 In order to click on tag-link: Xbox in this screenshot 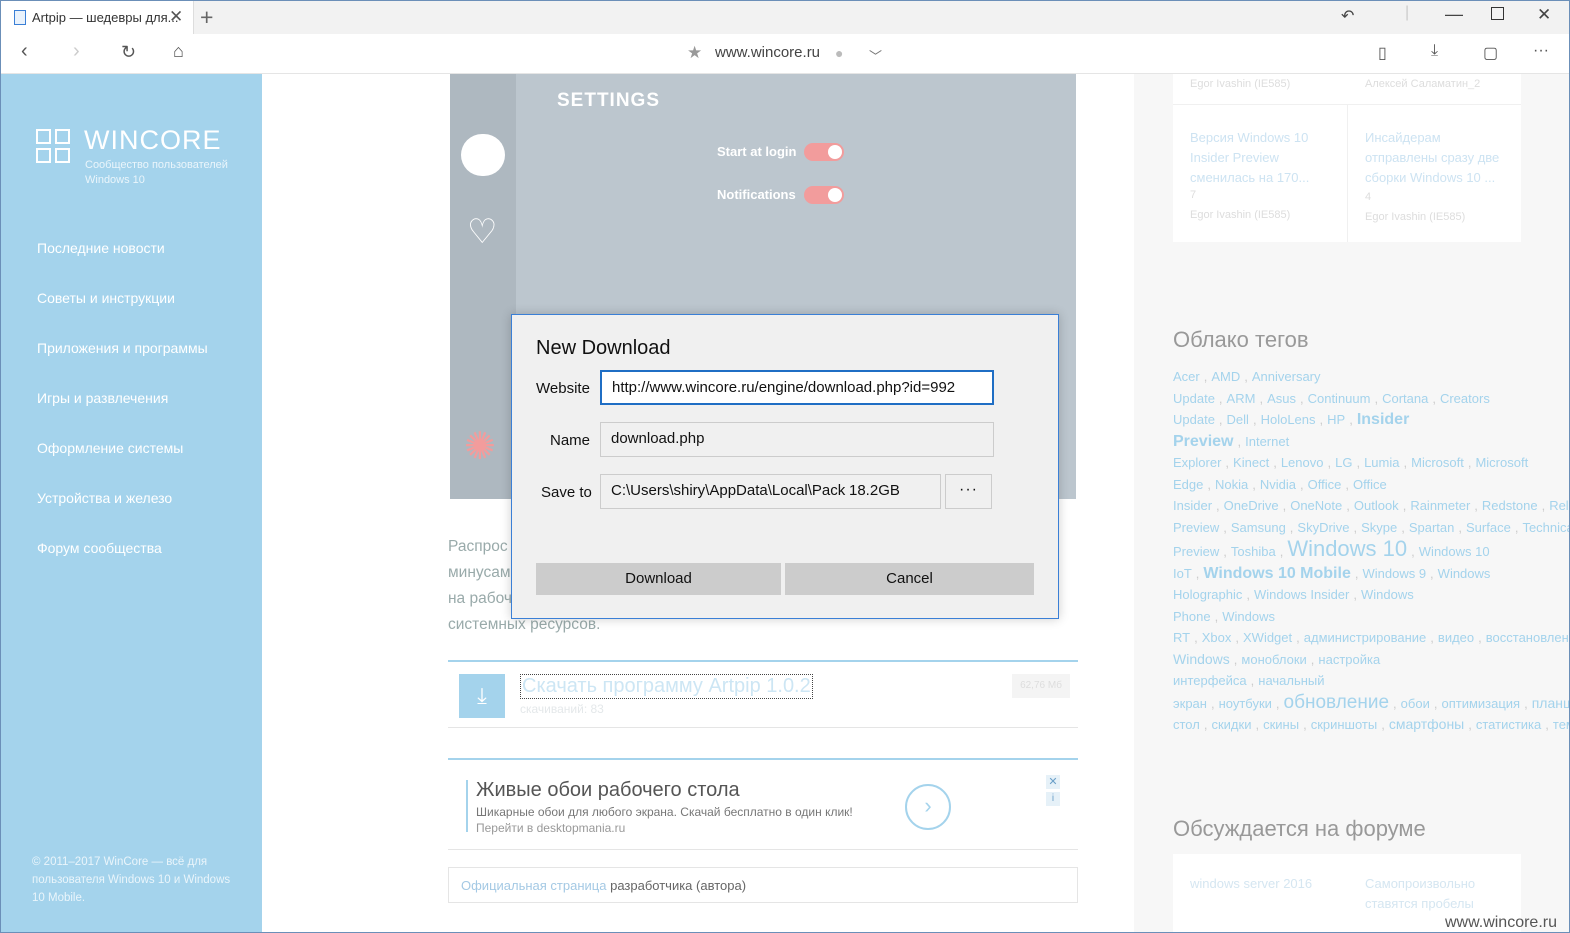, I will do `click(1217, 637)`.